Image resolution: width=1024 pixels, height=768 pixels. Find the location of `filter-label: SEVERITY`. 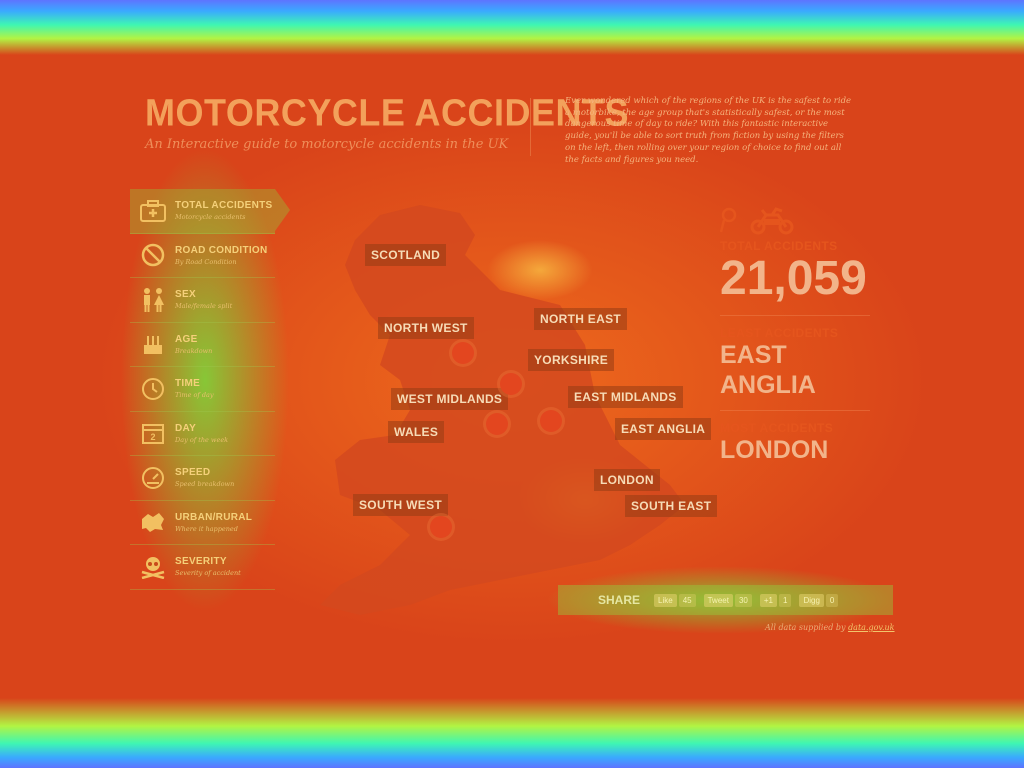

filter-label: SEVERITY is located at coordinates (201, 562).